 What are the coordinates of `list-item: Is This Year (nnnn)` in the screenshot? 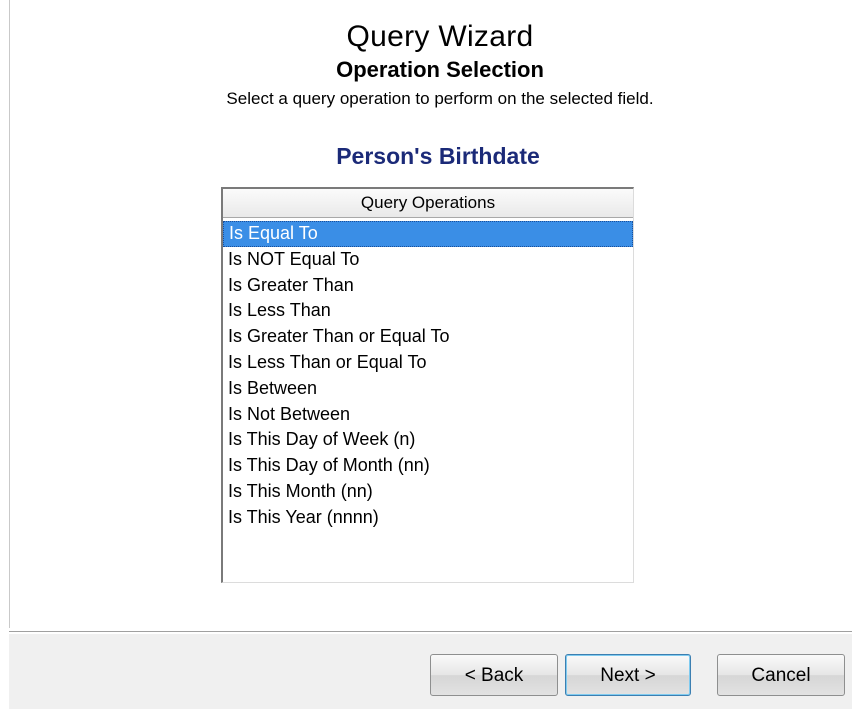 It's located at (428, 518).